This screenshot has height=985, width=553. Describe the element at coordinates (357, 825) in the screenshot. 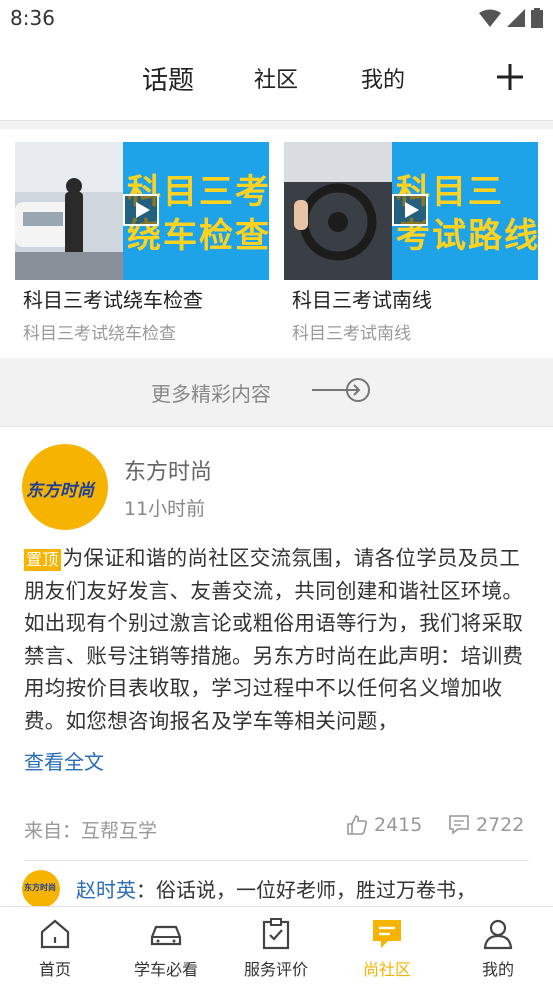

I see `thumbs-up-icon` at that location.